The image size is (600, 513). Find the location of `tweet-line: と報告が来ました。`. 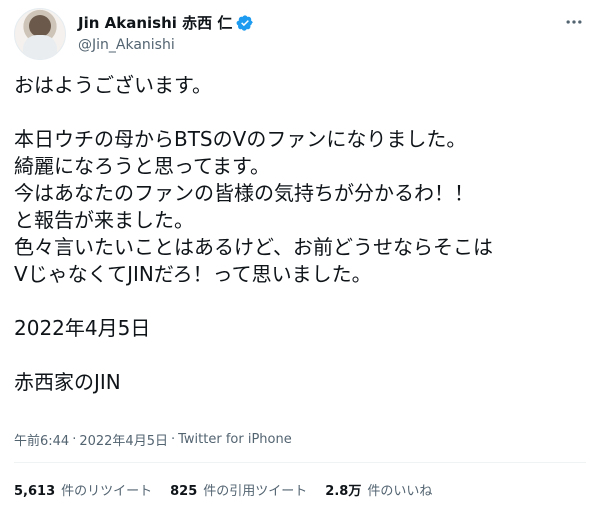

tweet-line: と報告が来ました。 is located at coordinates (104, 220).